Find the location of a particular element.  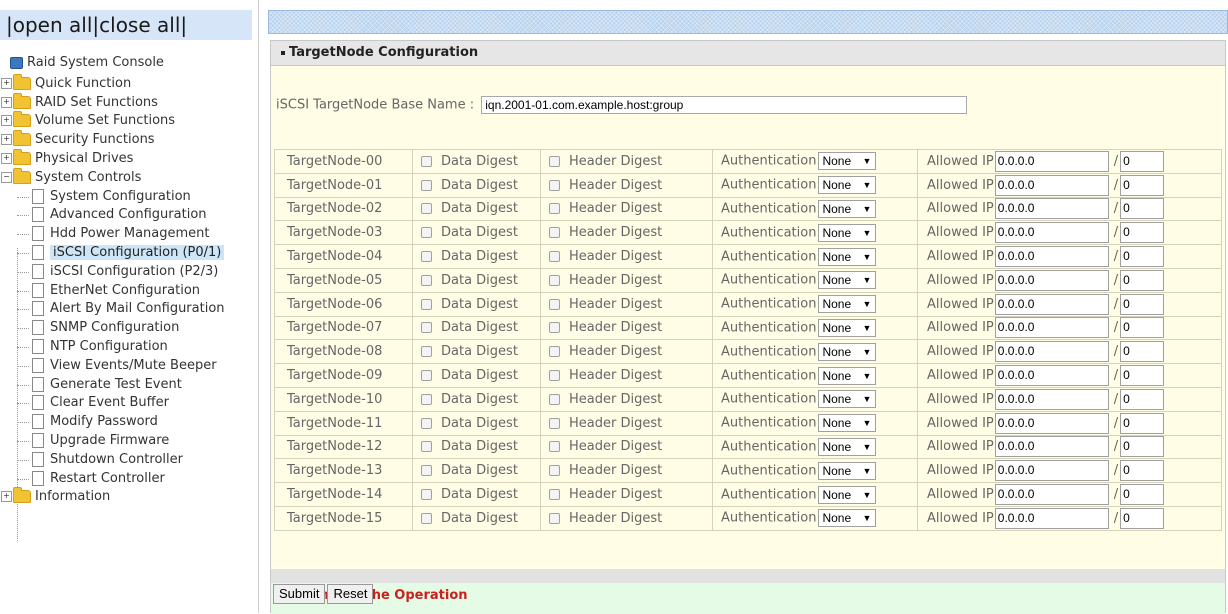

sidebar-item-6: Alert By Mail Configuration is located at coordinates (129, 309).